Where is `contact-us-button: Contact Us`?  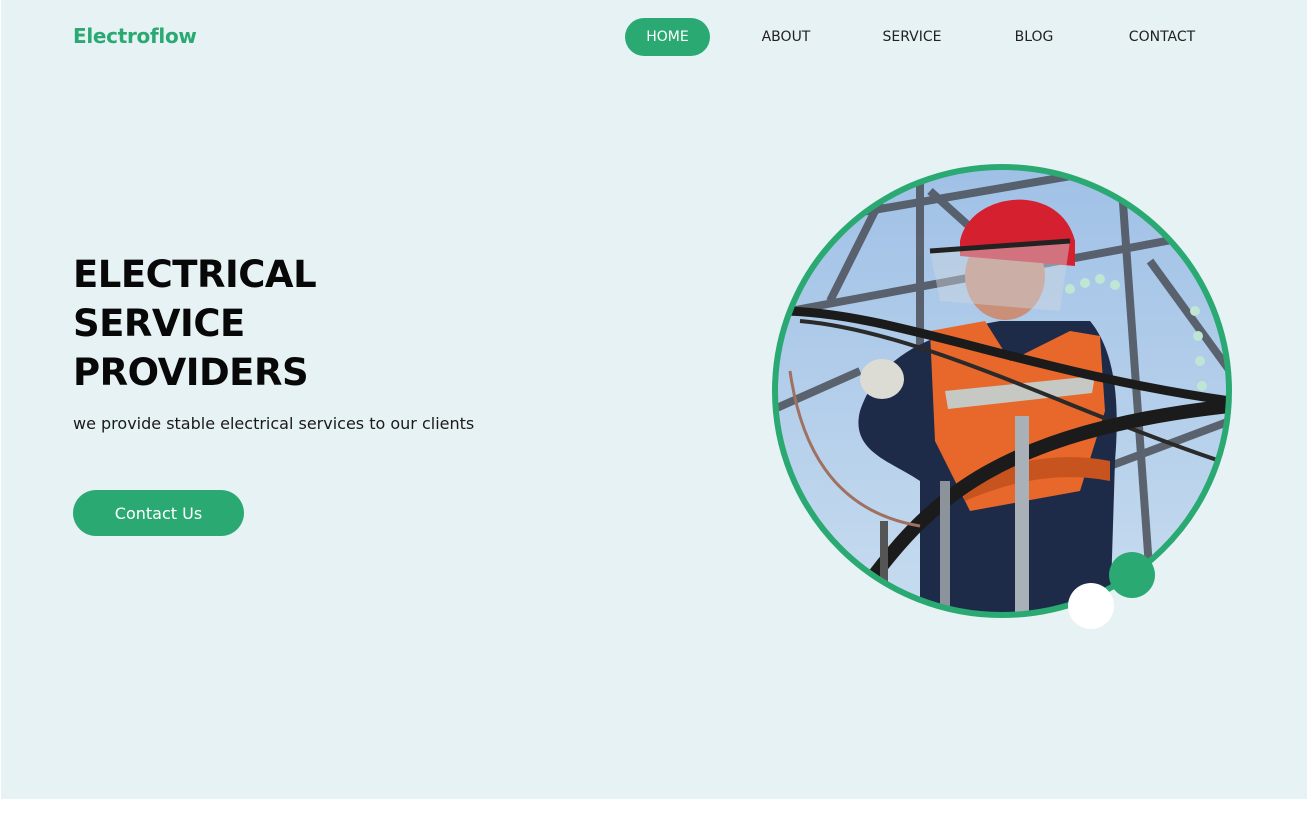
contact-us-button: Contact Us is located at coordinates (158, 513).